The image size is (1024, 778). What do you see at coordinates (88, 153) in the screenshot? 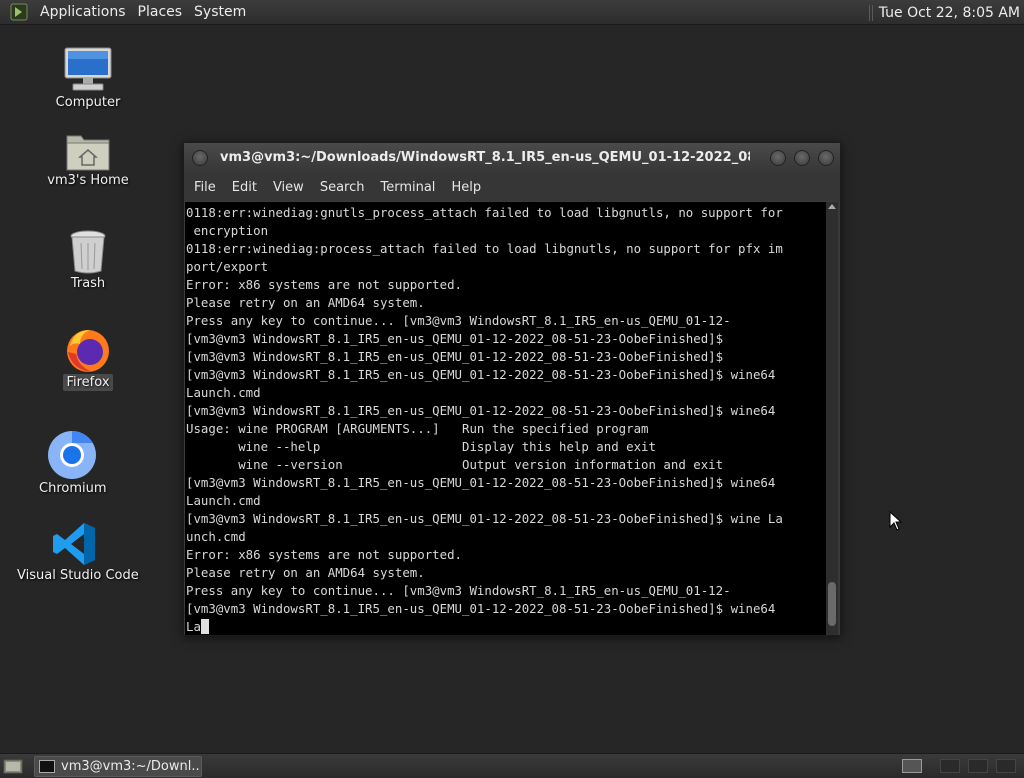
I see `home-folder-icon` at bounding box center [88, 153].